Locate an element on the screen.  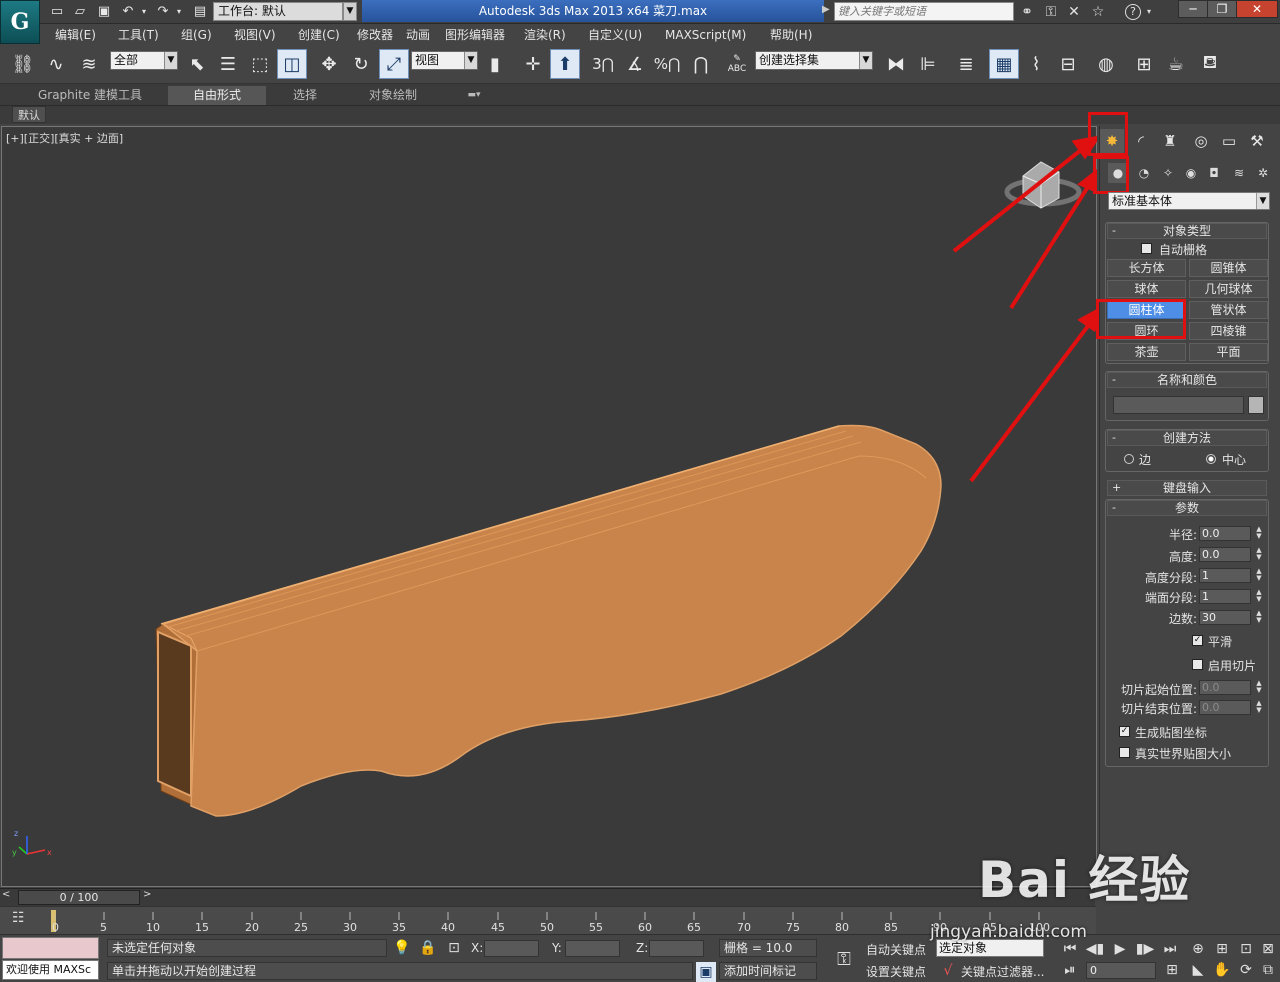
help-dropdown-icon: ▾ is located at coordinates (1149, 11).